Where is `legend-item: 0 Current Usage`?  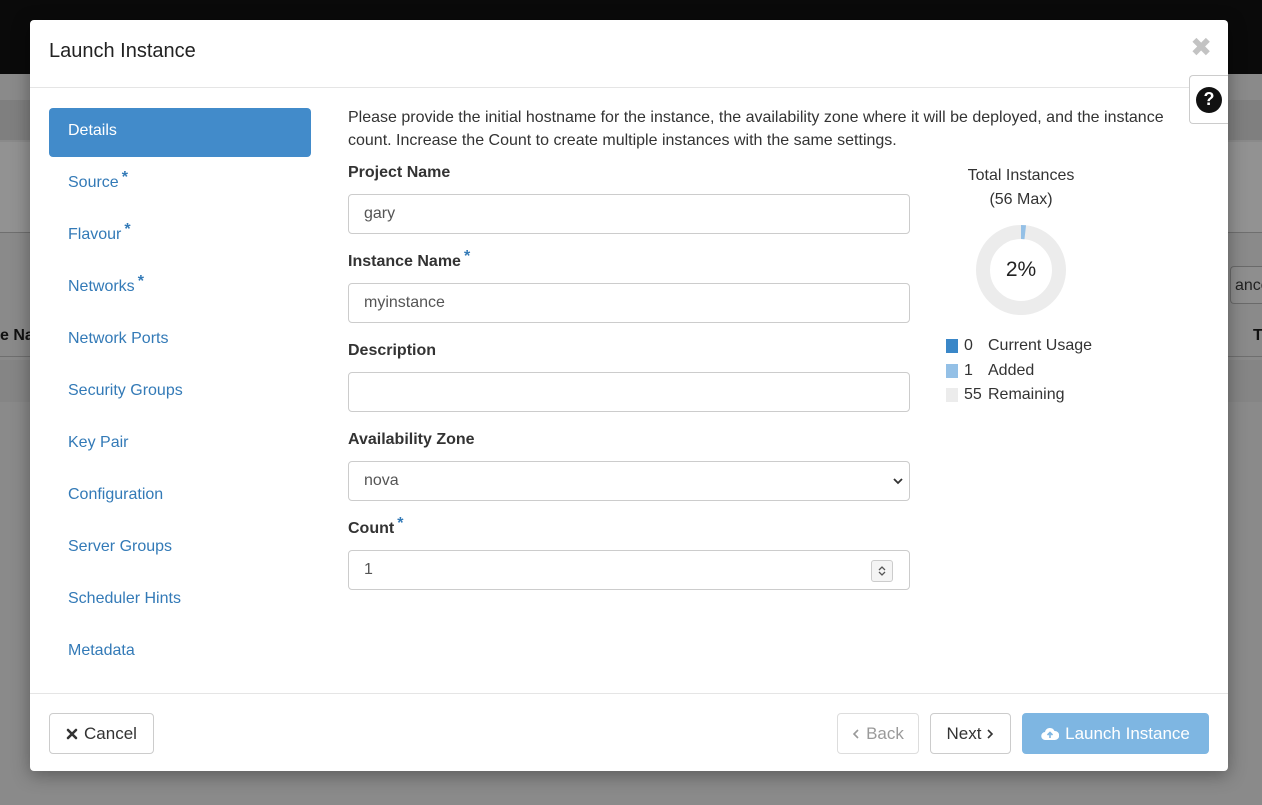 legend-item: 0 Current Usage is located at coordinates (1019, 346).